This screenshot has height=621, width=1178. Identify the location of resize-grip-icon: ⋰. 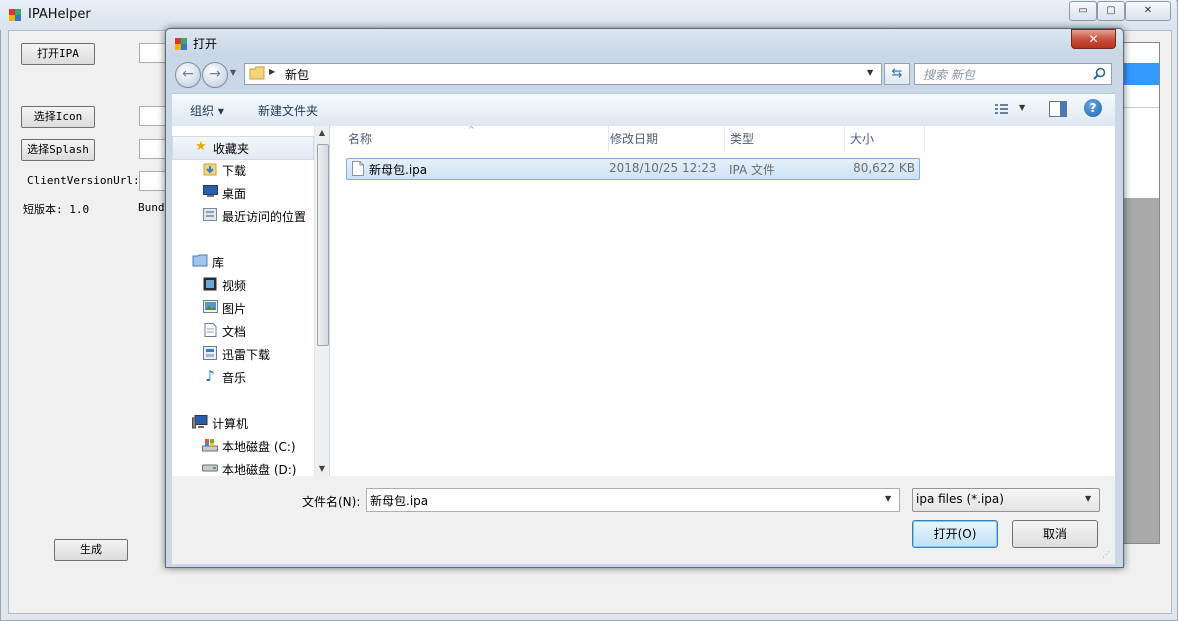
(1106, 555).